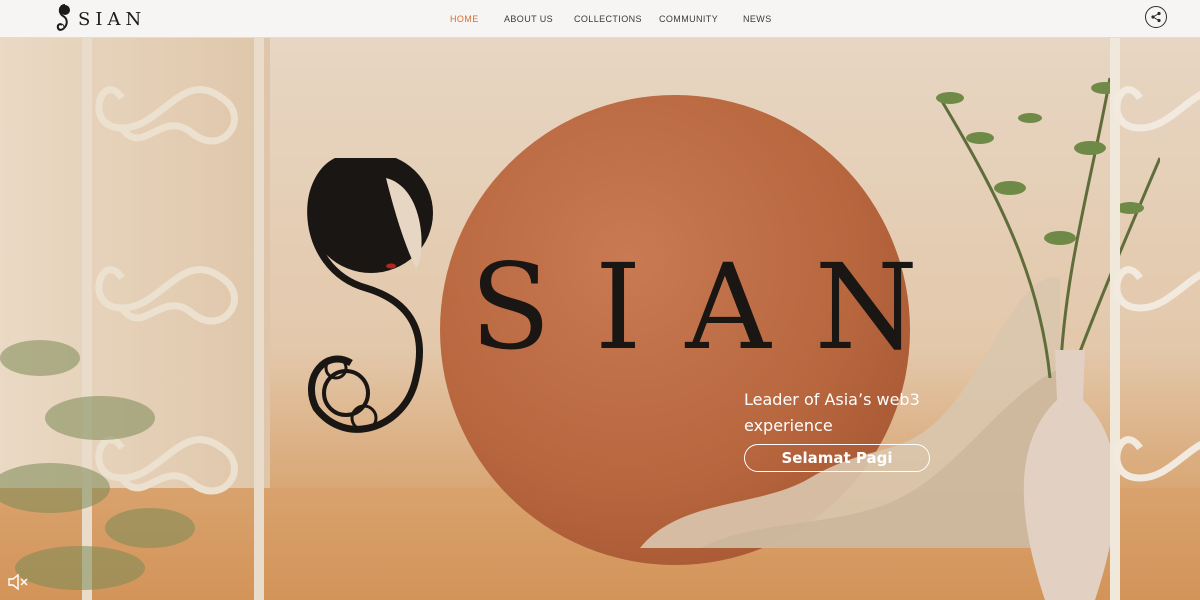 The image size is (1200, 600). I want to click on hero-logo-text: SIAN, so click(716, 307).